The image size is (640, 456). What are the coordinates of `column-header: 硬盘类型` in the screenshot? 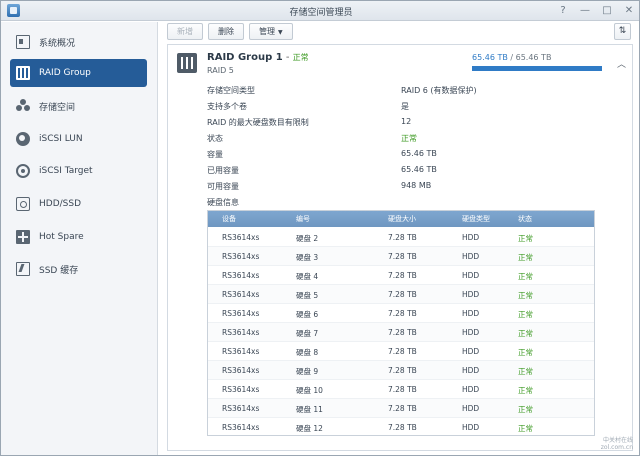 It's located at (476, 219).